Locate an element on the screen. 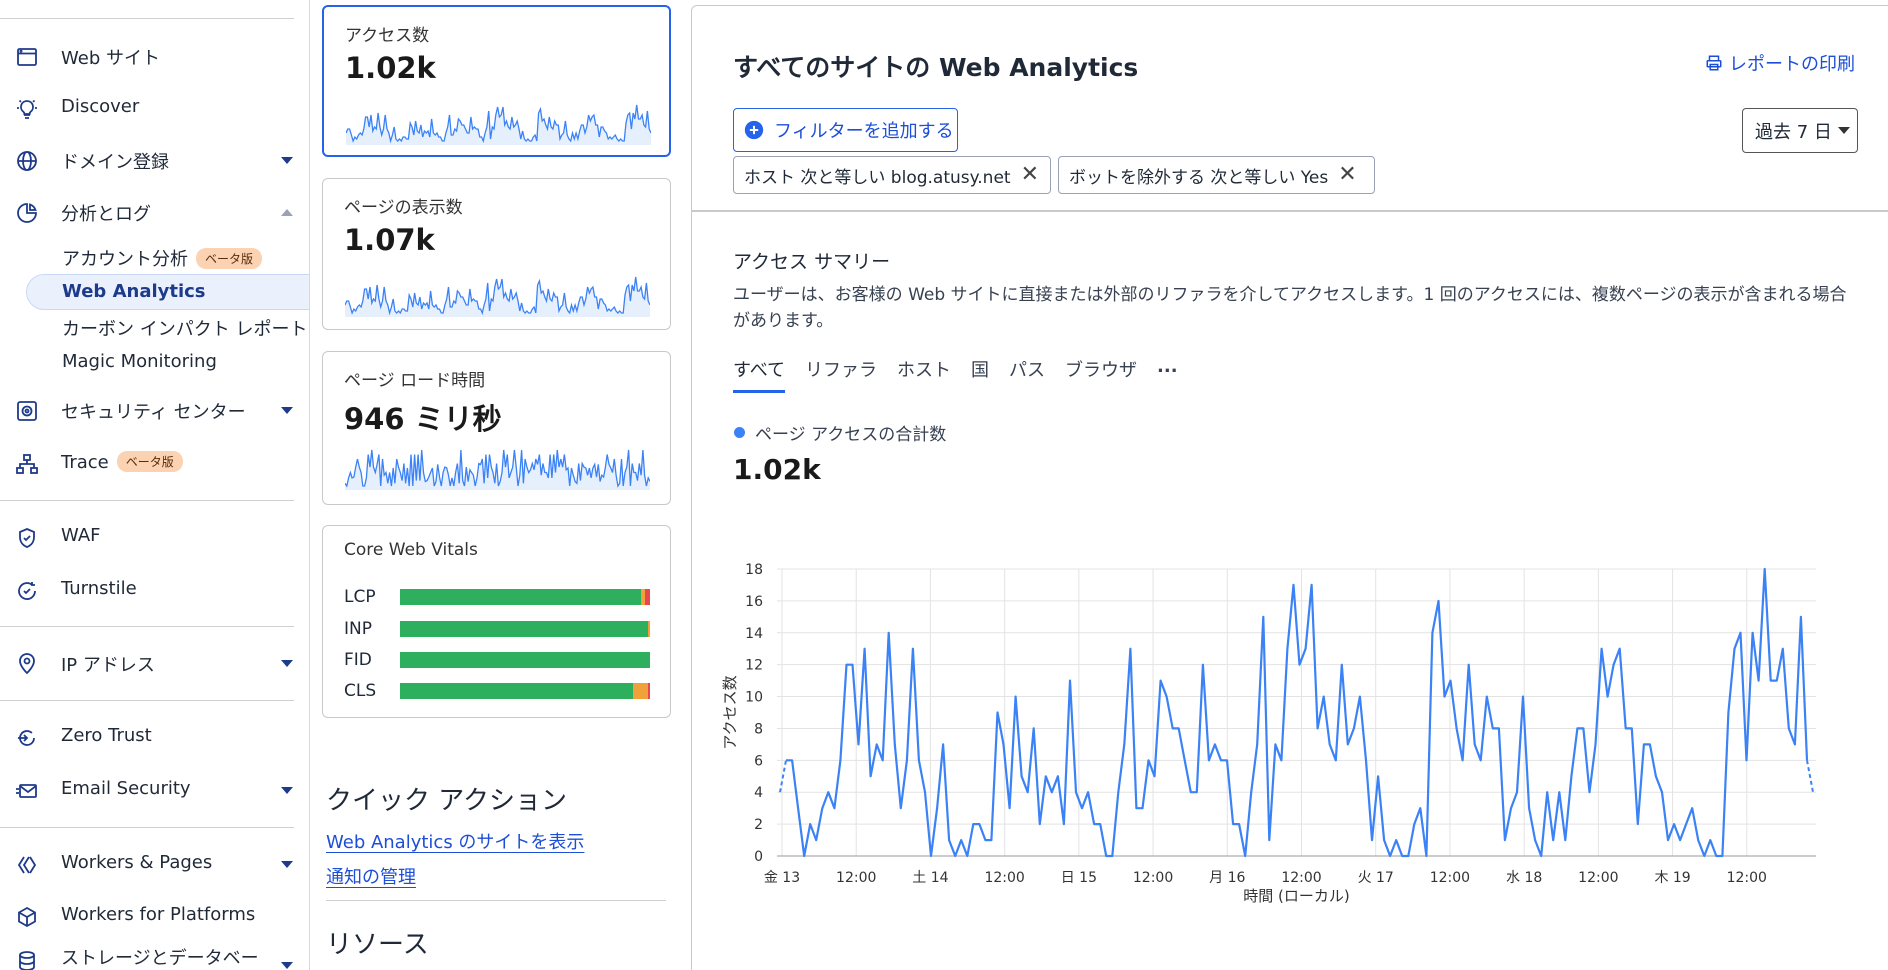  sidebar-item-storage-databases: ストレージとデータベー is located at coordinates (150, 955).